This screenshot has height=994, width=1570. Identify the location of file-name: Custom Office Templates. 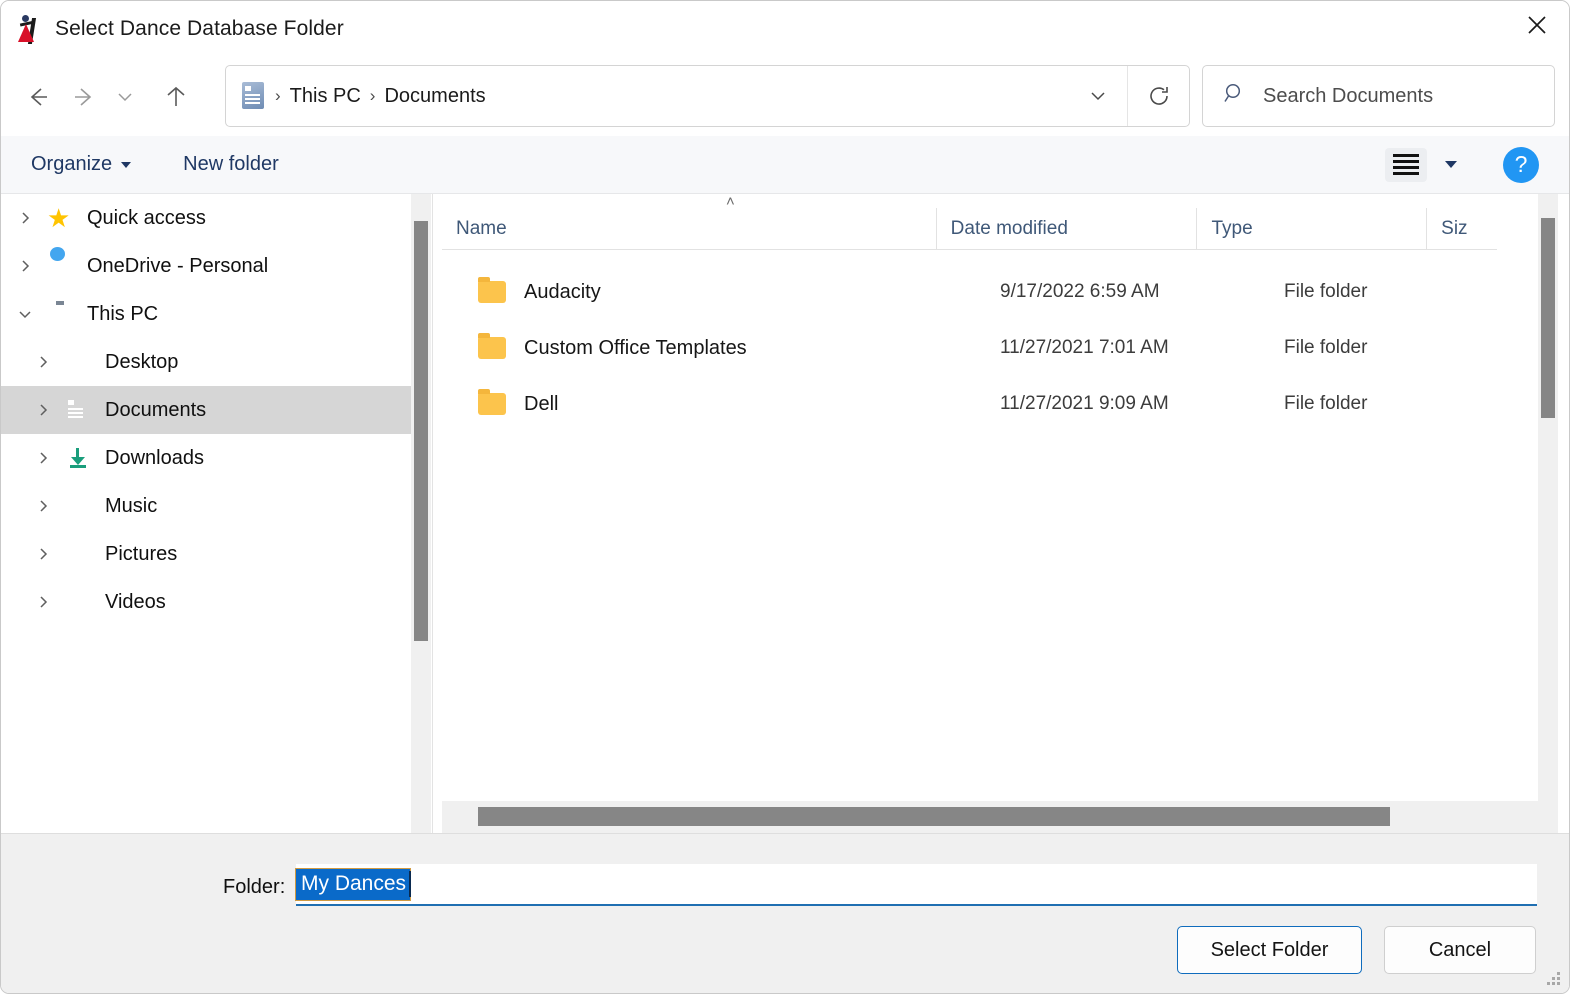
(635, 347).